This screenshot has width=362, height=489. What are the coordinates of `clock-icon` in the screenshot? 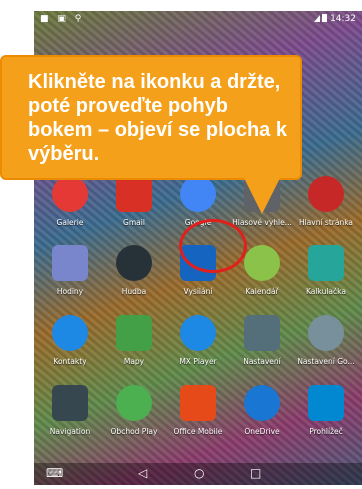 It's located at (70, 263).